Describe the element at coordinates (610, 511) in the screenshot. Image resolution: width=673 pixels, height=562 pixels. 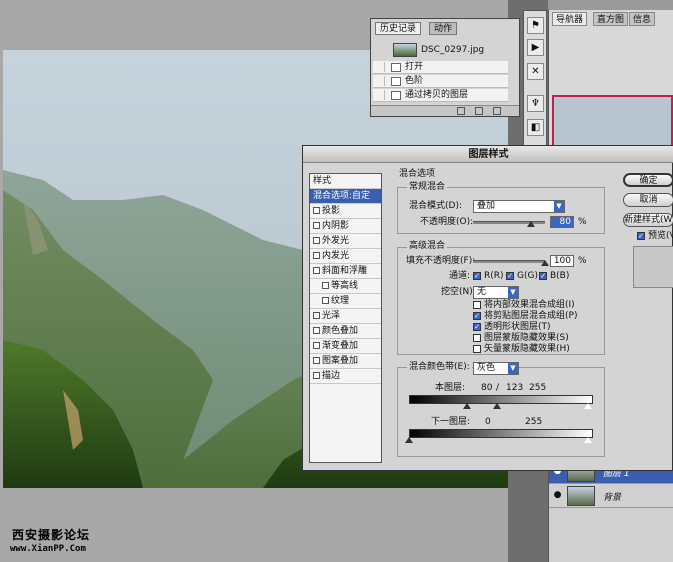
I see `layers-panel: ● 图层 1 ● 背景` at that location.